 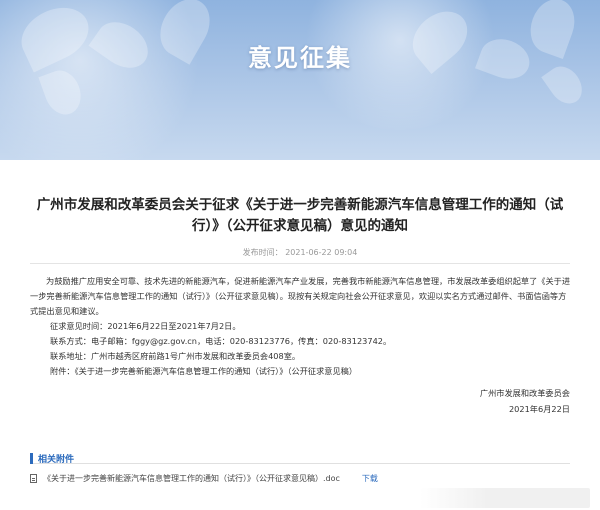 What do you see at coordinates (539, 409) in the screenshot?
I see `signature-date: 2021年6月22日` at bounding box center [539, 409].